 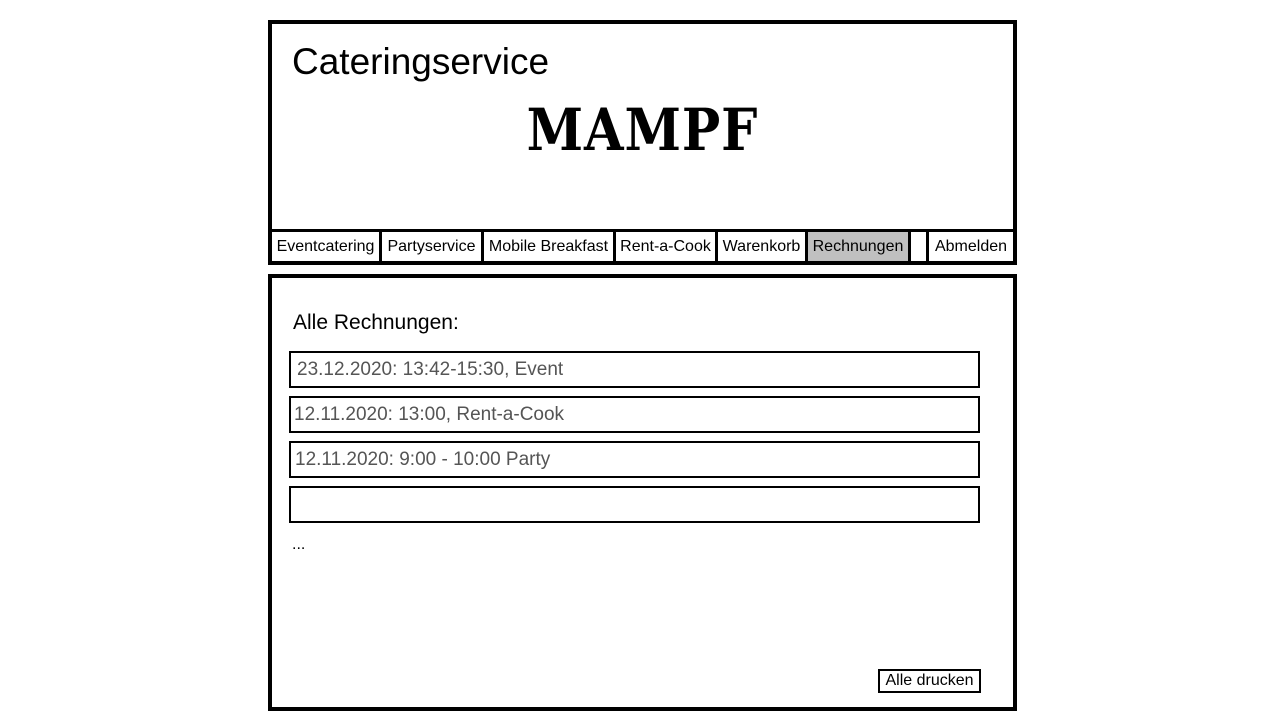 I want to click on nav-item-rent-a-cook: Rent-a-Cook, so click(x=665, y=246).